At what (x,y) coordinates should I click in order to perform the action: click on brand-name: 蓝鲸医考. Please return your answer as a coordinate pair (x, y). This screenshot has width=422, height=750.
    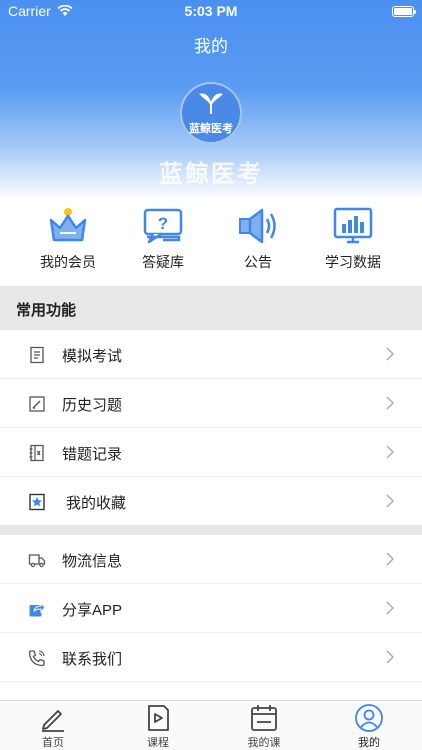
    Looking at the image, I should click on (211, 174).